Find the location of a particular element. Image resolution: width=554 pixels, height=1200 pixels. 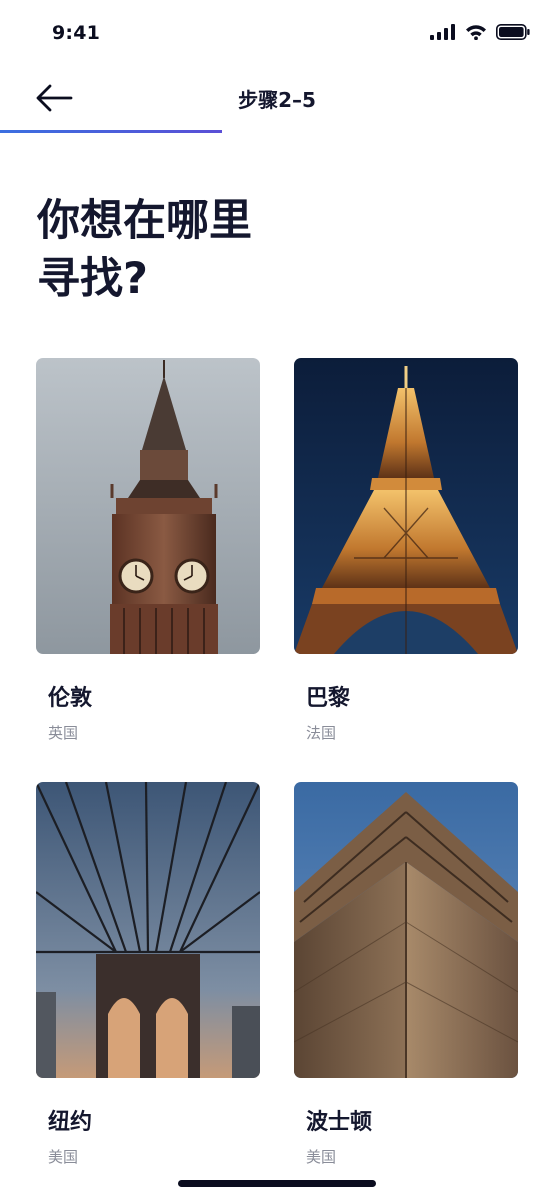

city-name: 波士顿 is located at coordinates (339, 1122).